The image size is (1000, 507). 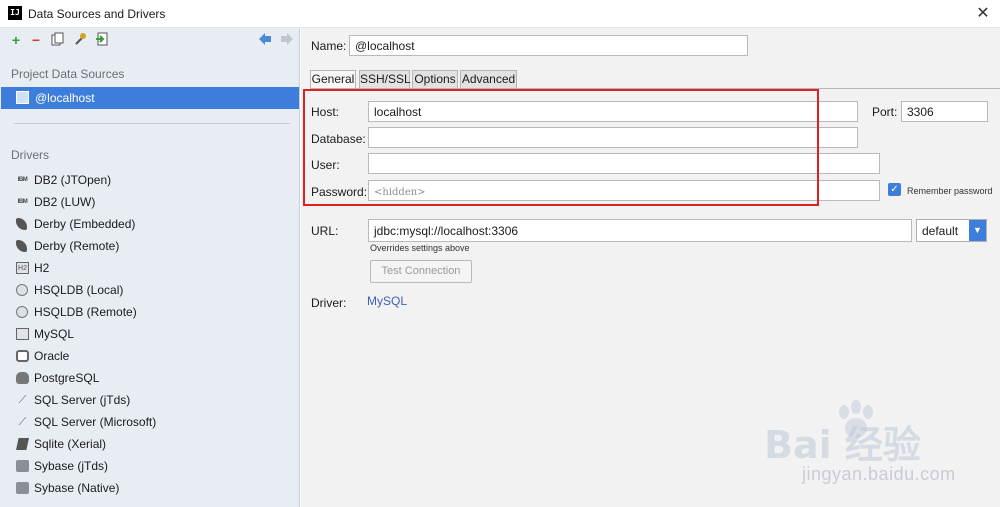 What do you see at coordinates (68, 74) in the screenshot?
I see `project-data-sources-heading: Project Data Sources` at bounding box center [68, 74].